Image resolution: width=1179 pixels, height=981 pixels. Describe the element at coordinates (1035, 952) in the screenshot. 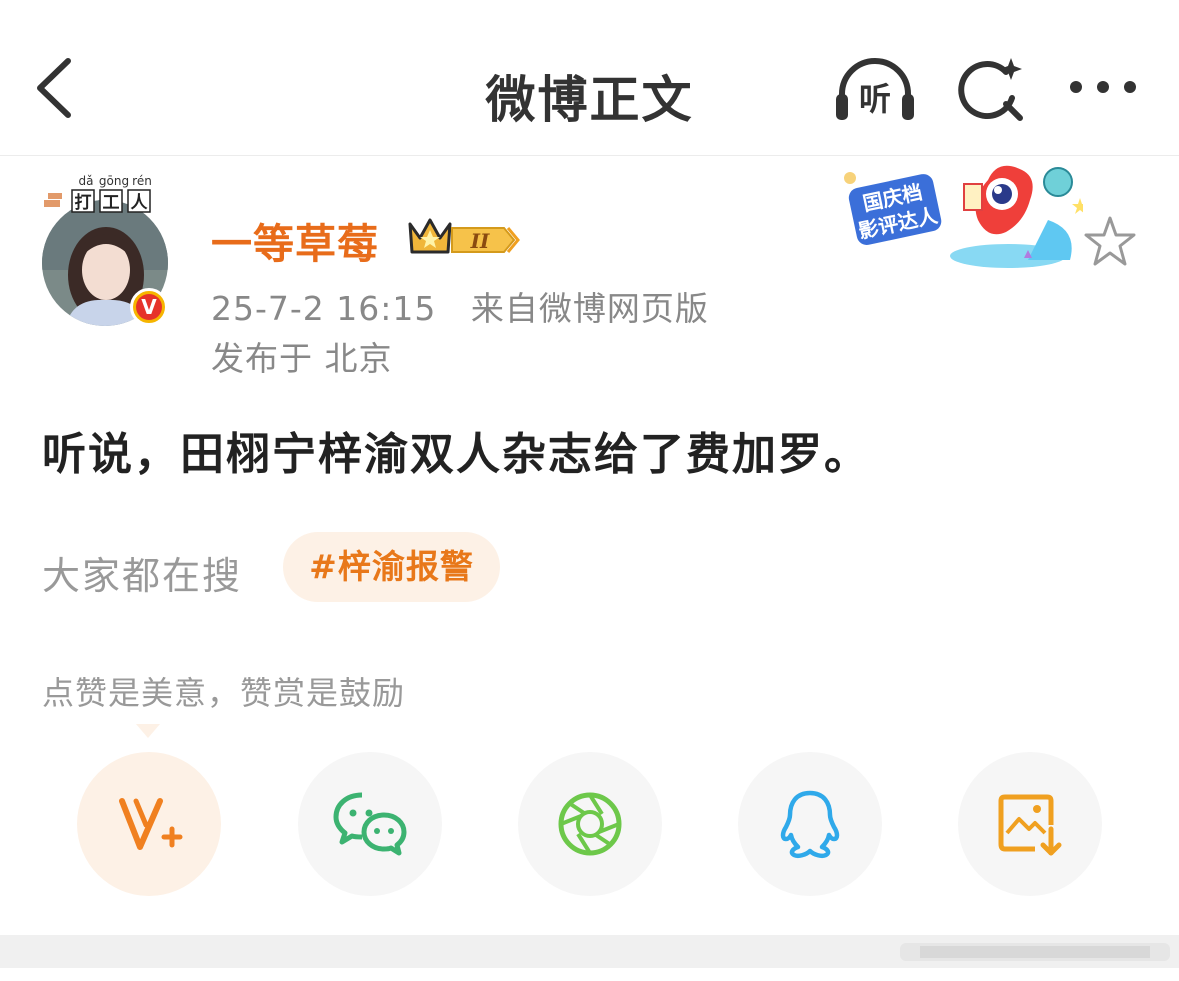

I see `watermark-strip` at that location.